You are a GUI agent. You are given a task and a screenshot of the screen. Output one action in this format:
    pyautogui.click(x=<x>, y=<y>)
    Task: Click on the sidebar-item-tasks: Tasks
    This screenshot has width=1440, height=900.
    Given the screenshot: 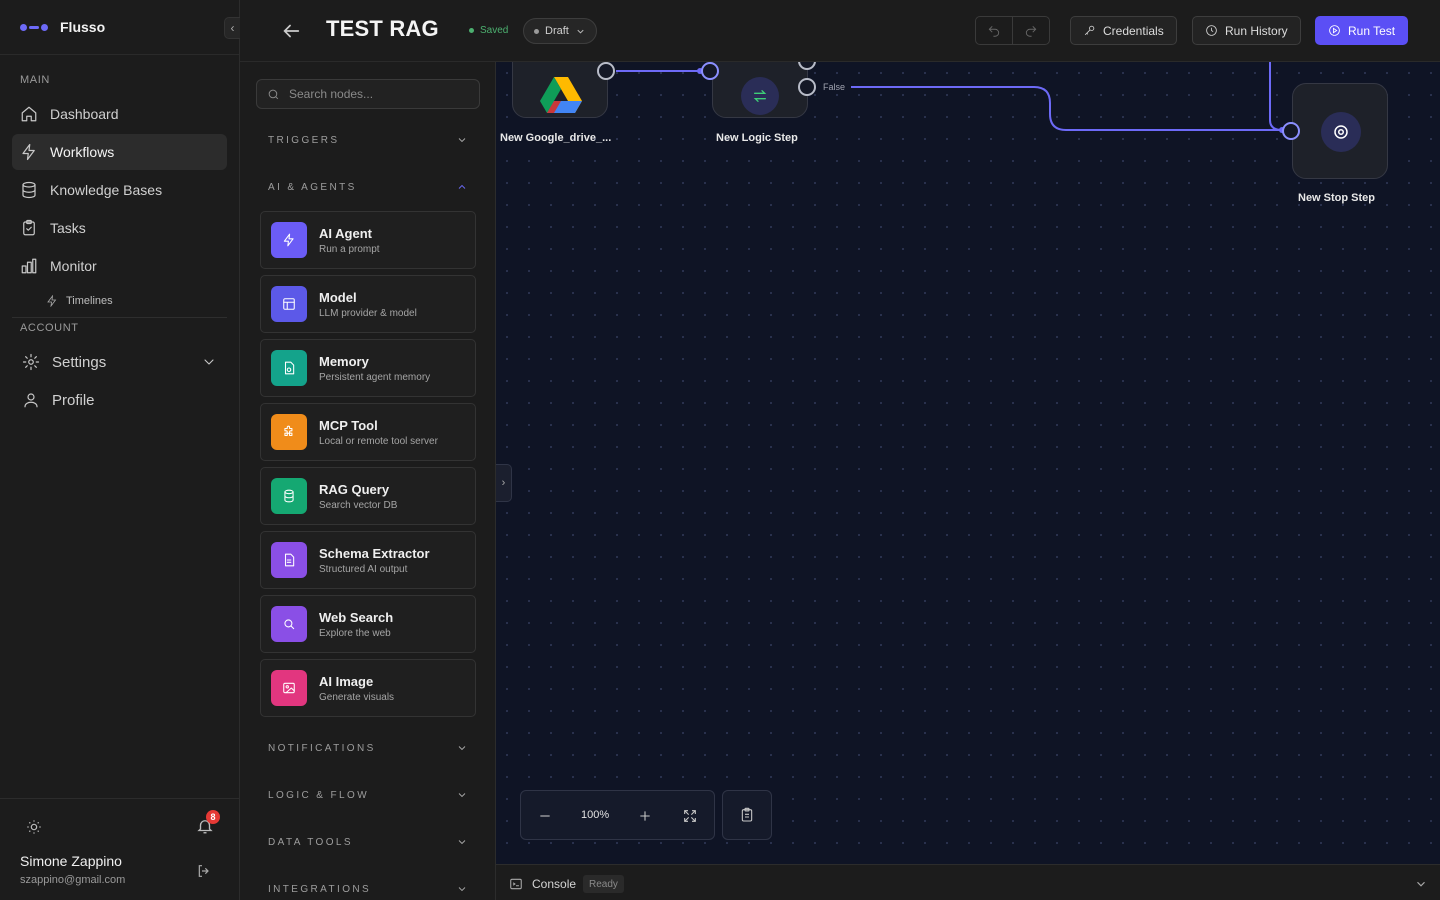 What is the action you would take?
    pyautogui.click(x=119, y=228)
    